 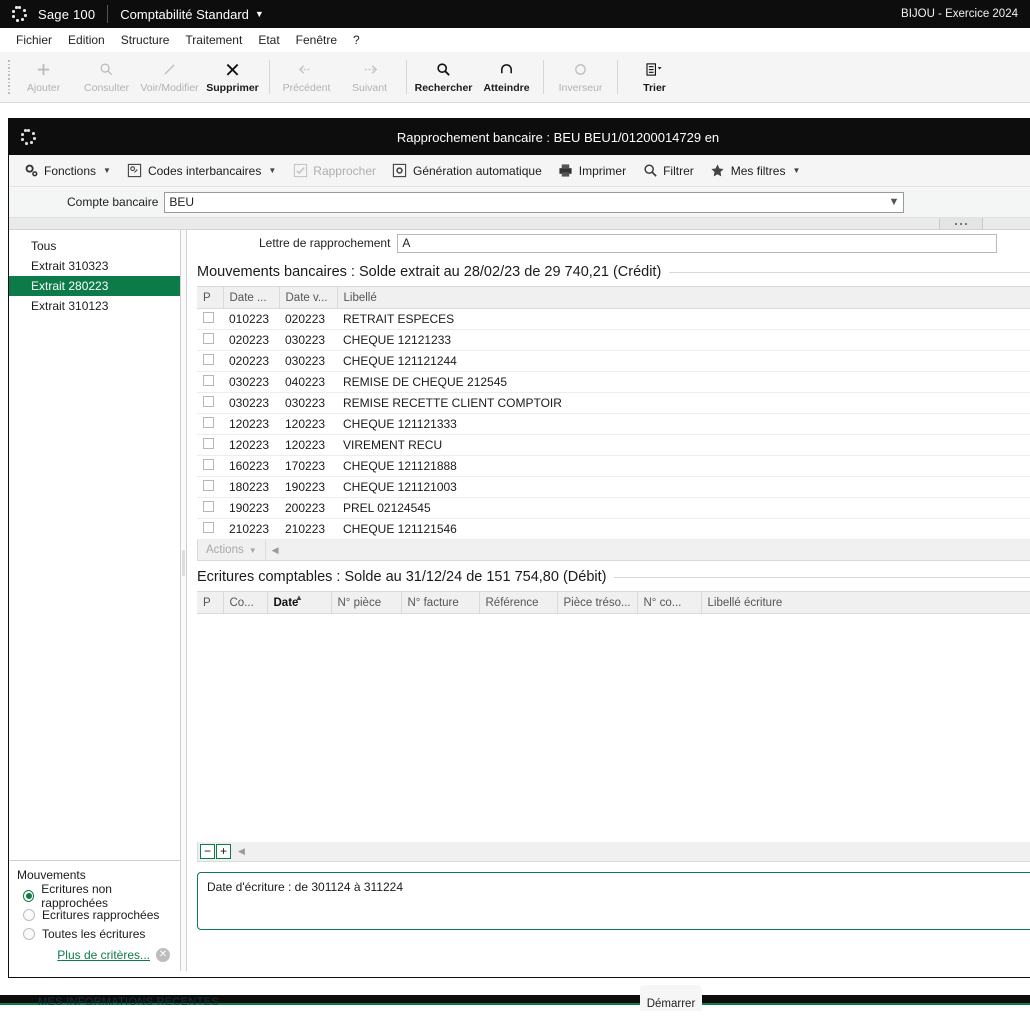 What do you see at coordinates (299, 602) in the screenshot?
I see `column-header-date: ▲ Date` at bounding box center [299, 602].